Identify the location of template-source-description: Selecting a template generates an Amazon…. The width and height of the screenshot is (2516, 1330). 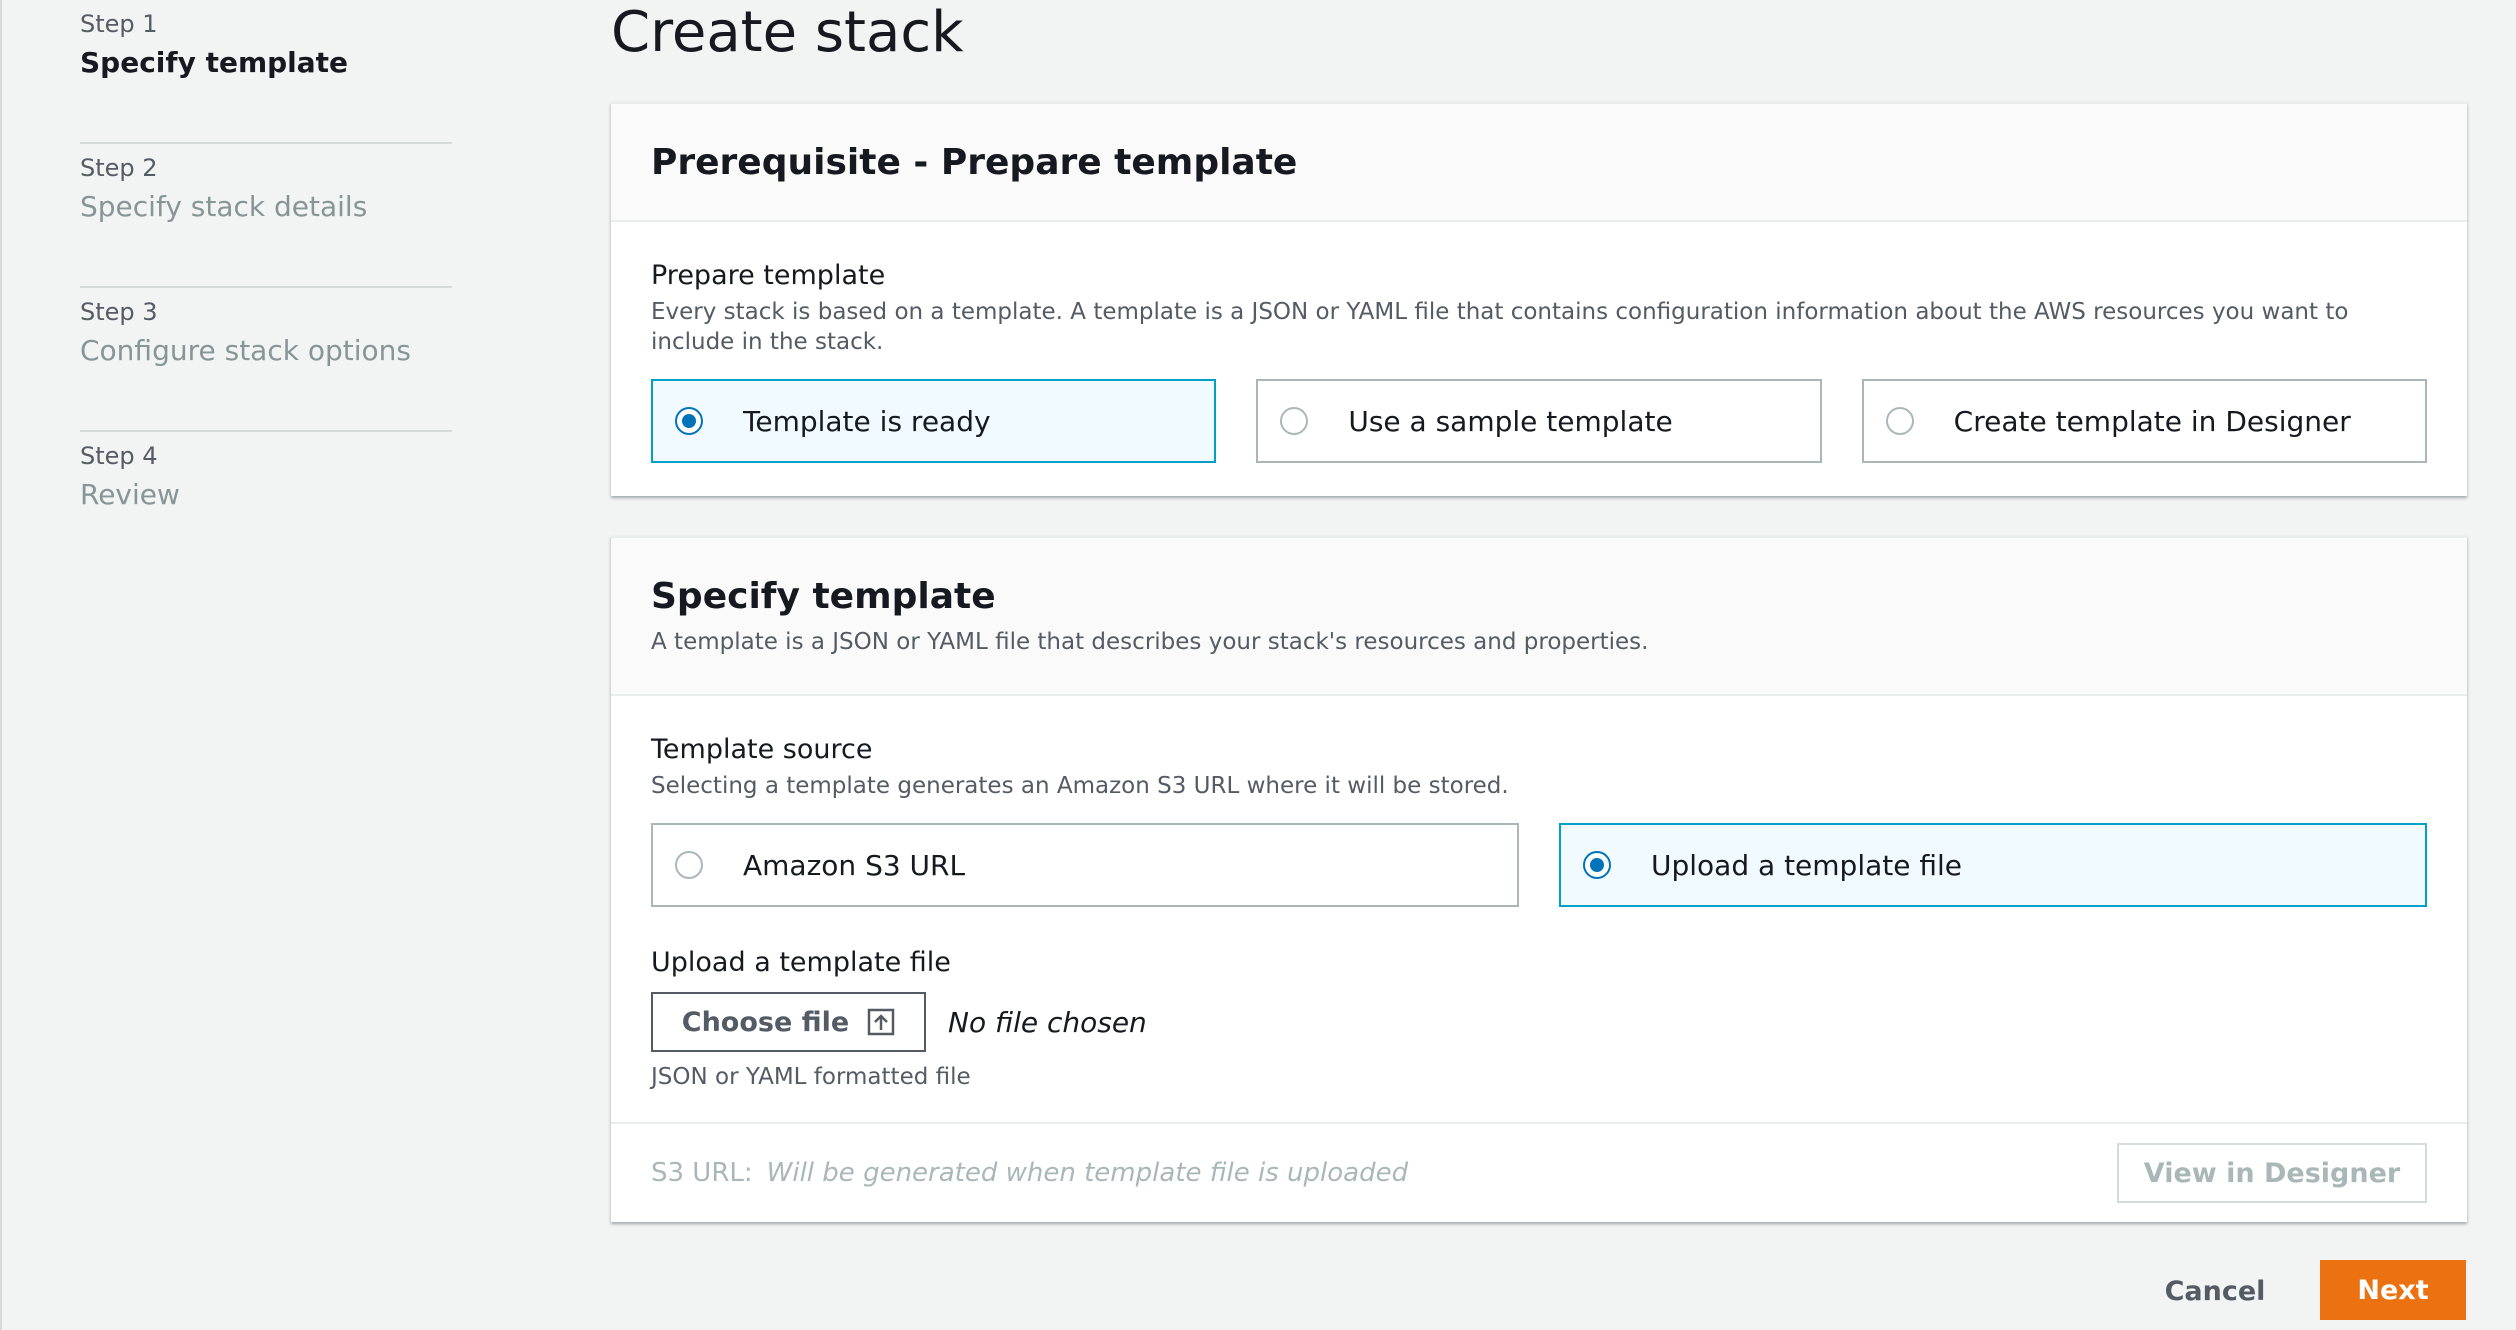
(1080, 786).